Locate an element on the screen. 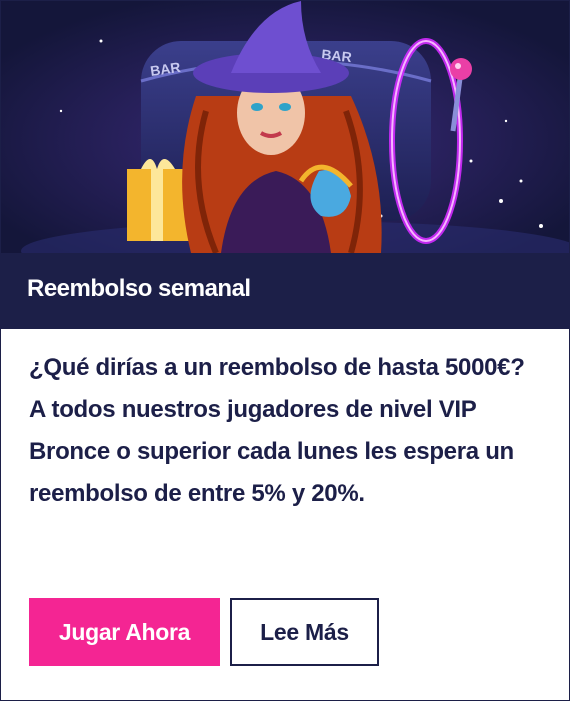 This screenshot has height=701, width=570. play-now-button: Jugar Ahora is located at coordinates (124, 632).